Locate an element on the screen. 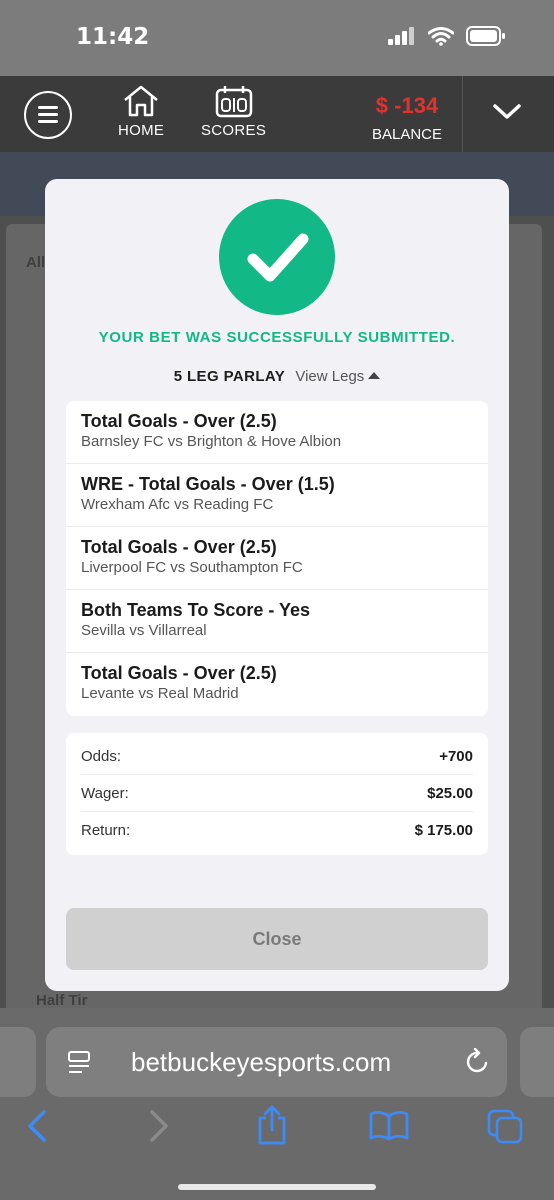 Image resolution: width=554 pixels, height=1200 pixels. wager-label: Wager: is located at coordinates (105, 793).